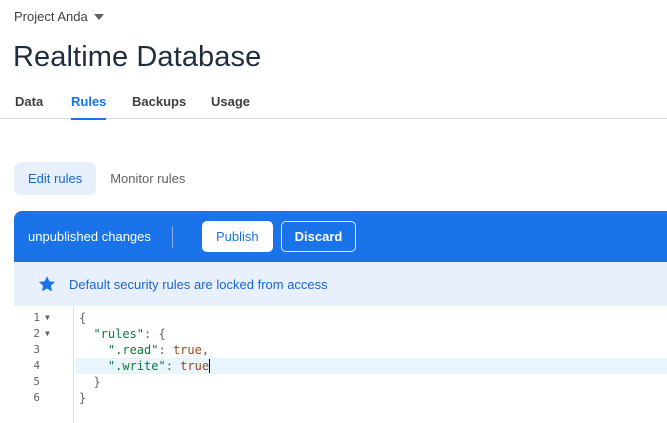 This screenshot has width=667, height=423. I want to click on code-line: {, so click(83, 318).